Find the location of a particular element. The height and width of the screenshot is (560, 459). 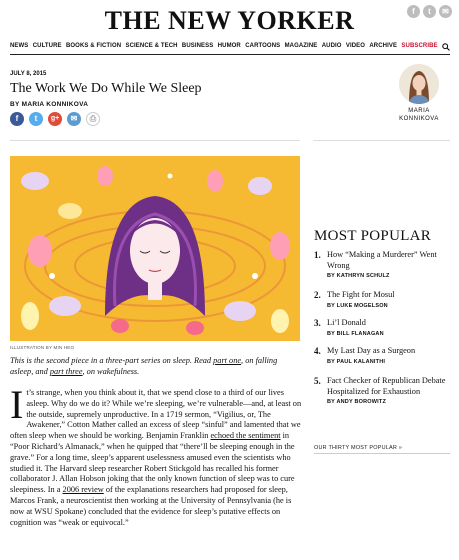

part-one-link: part one is located at coordinates (227, 360).